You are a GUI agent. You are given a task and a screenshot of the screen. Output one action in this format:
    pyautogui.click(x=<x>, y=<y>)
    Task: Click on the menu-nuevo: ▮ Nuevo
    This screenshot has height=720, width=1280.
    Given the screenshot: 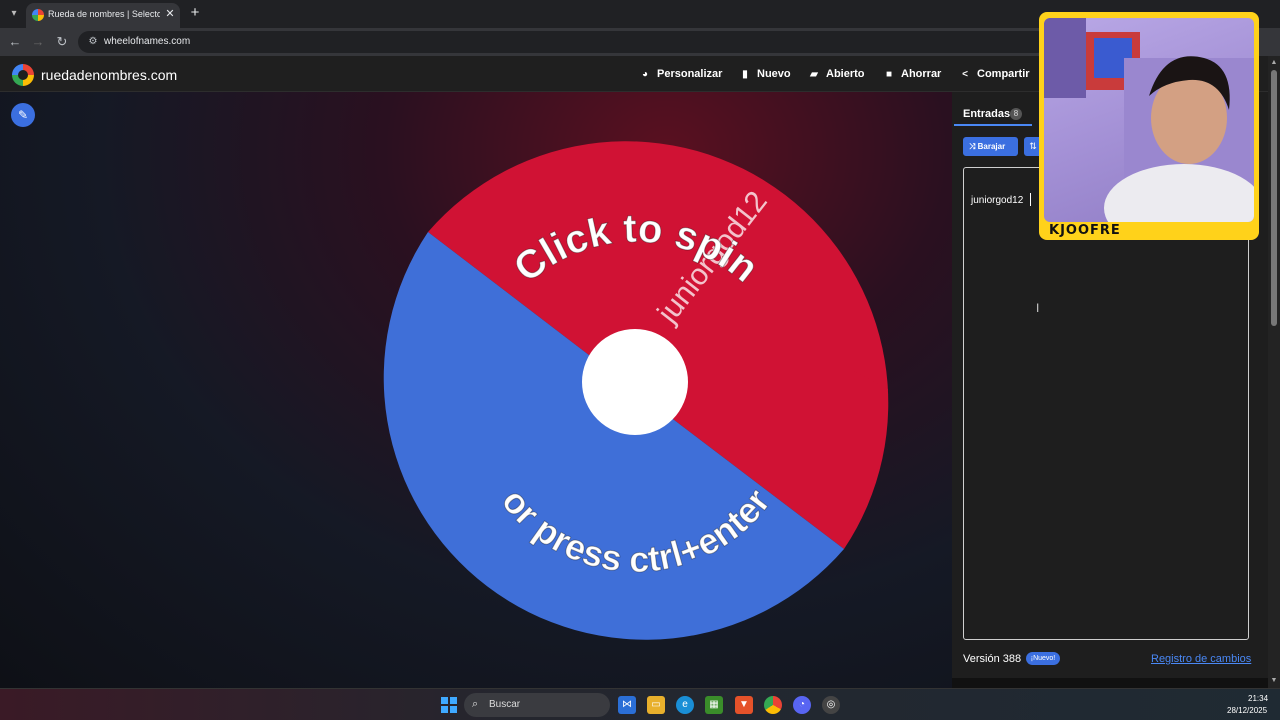 What is the action you would take?
    pyautogui.click(x=764, y=75)
    